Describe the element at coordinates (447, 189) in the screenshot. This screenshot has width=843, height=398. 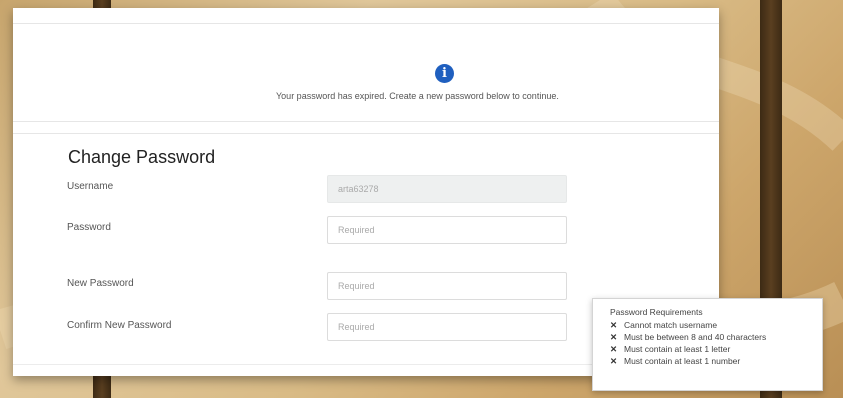
I see `username-field` at that location.